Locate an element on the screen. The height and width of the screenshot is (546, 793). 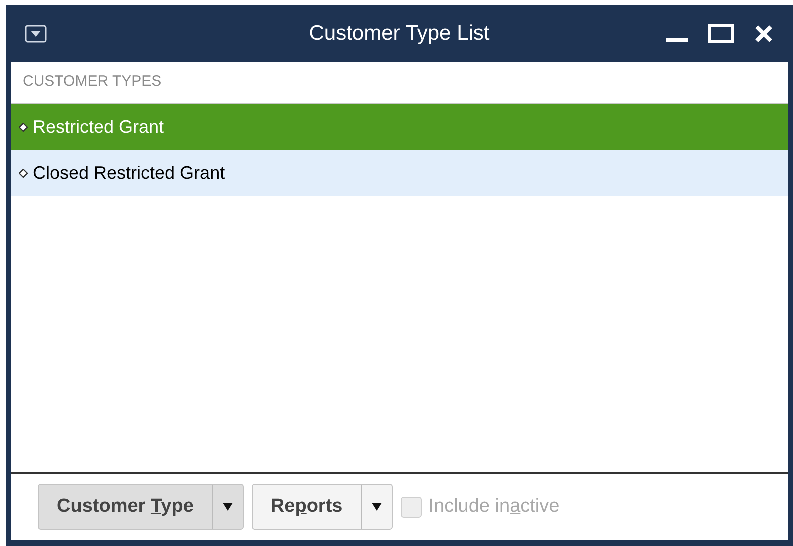
dropdown-button: Customer Type is located at coordinates (141, 507).